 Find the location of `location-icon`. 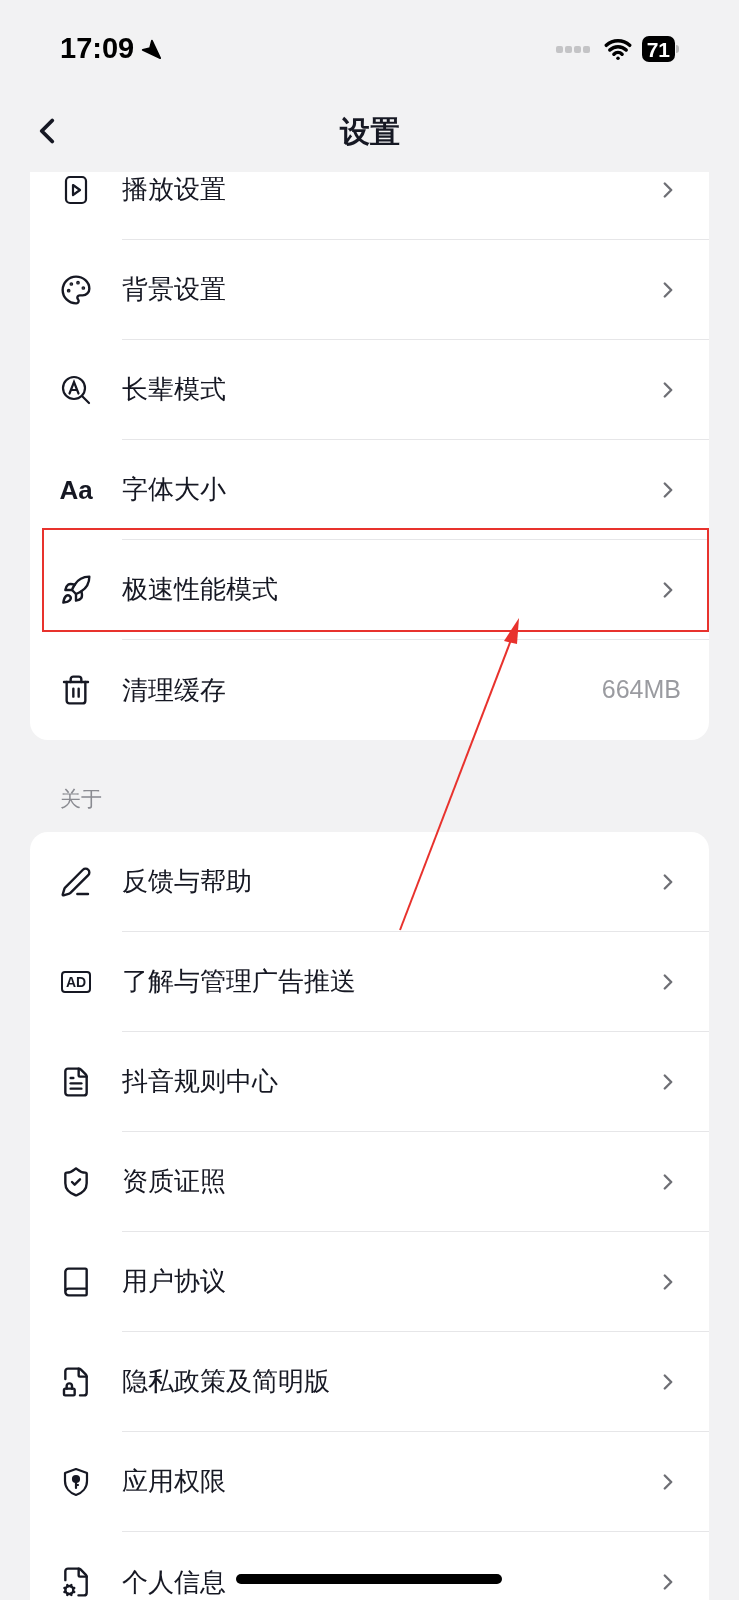

location-icon is located at coordinates (151, 49).